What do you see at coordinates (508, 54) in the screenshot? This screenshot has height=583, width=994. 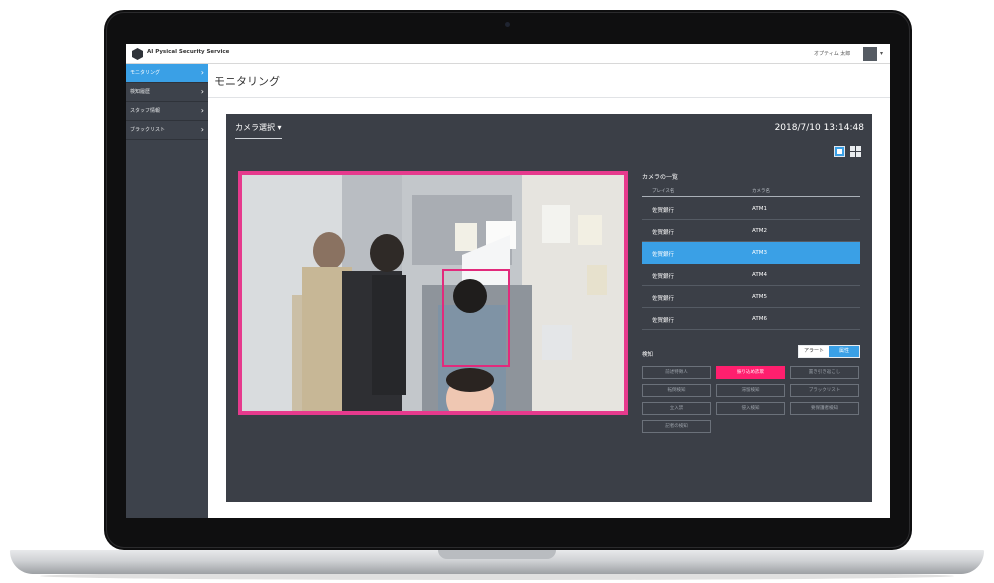 I see `top-bar: AI Pysical Security Service オプティム 太郎 ▾` at bounding box center [508, 54].